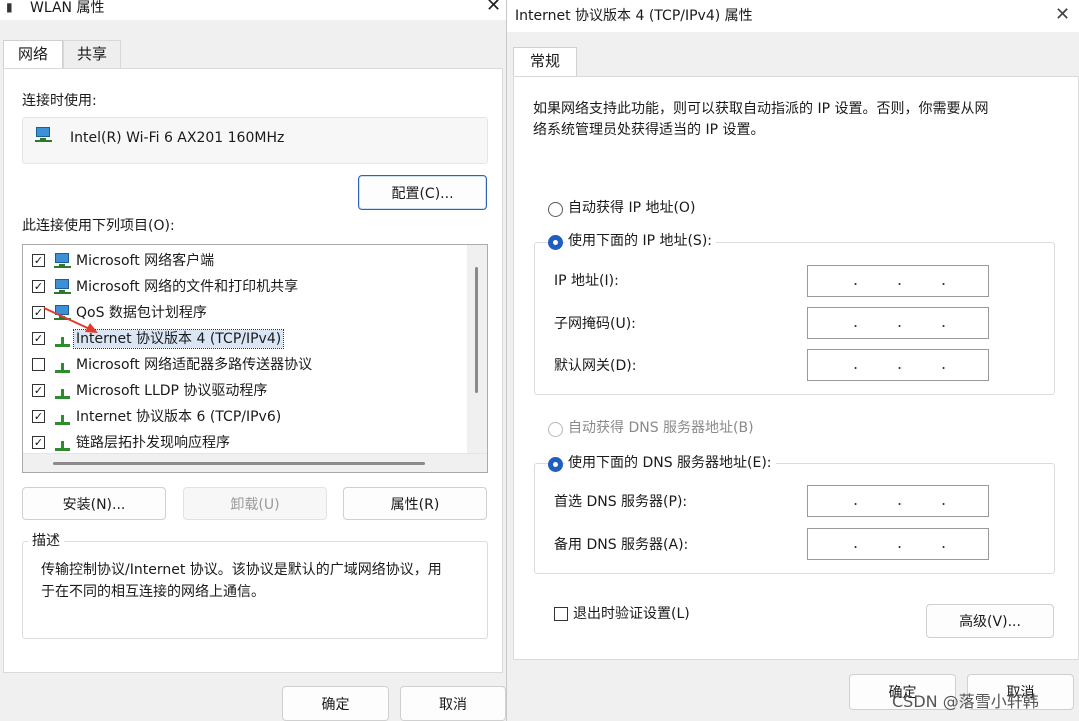  What do you see at coordinates (586, 281) in the screenshot?
I see `ip-address-label: IP 地址(I):` at bounding box center [586, 281].